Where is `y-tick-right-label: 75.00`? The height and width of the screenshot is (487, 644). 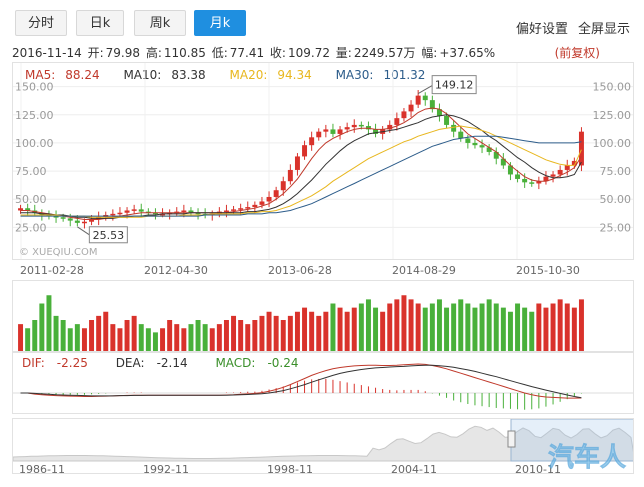
y-tick-right-label: 75.00 is located at coordinates (616, 171).